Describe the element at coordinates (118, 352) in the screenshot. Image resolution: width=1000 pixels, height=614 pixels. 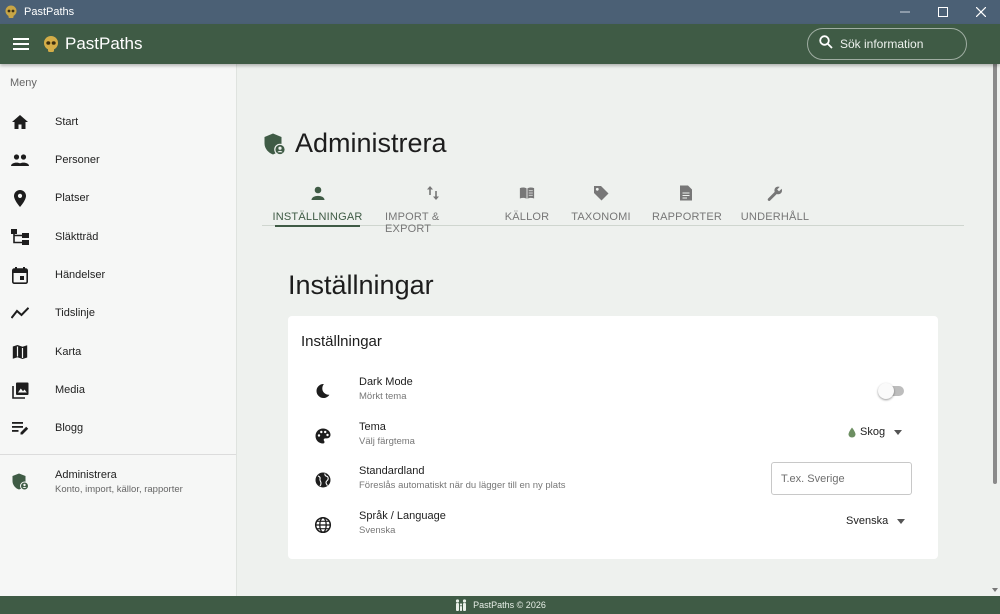
I see `sidebar-item-karta: Karta` at that location.